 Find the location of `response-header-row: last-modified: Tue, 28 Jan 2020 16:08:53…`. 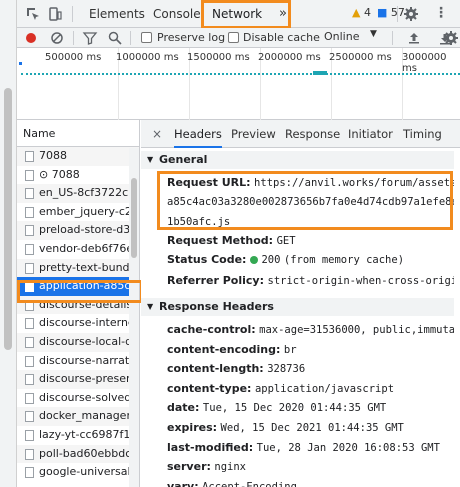

response-header-row: last-modified: Tue, 28 Jan 2020 16:08:53… is located at coordinates (303, 448).